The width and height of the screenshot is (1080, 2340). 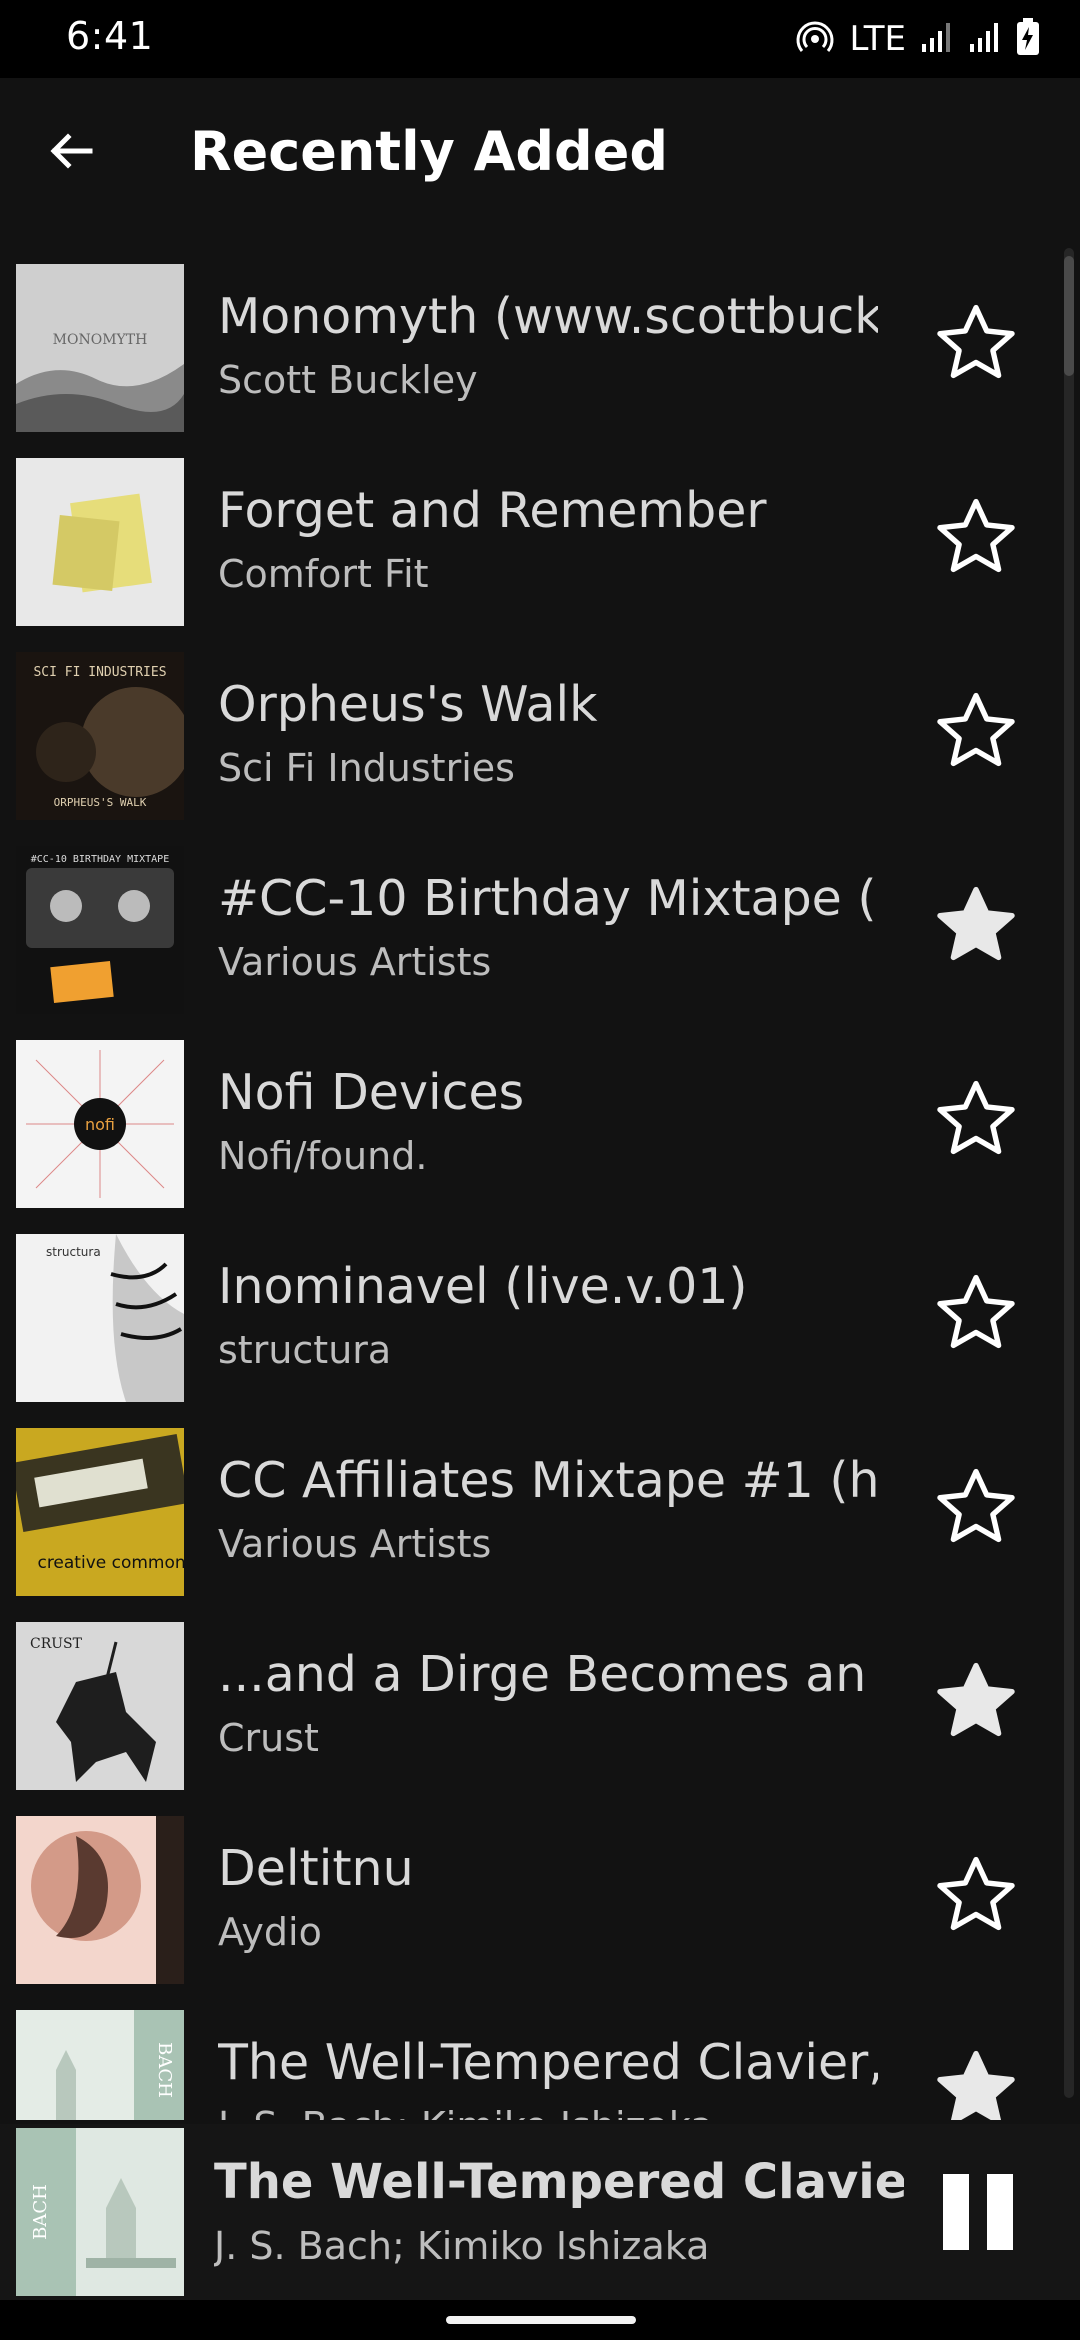 What do you see at coordinates (100, 930) in the screenshot?
I see `album-art: #CC-10 BIRTHDAY MIXTAPE` at bounding box center [100, 930].